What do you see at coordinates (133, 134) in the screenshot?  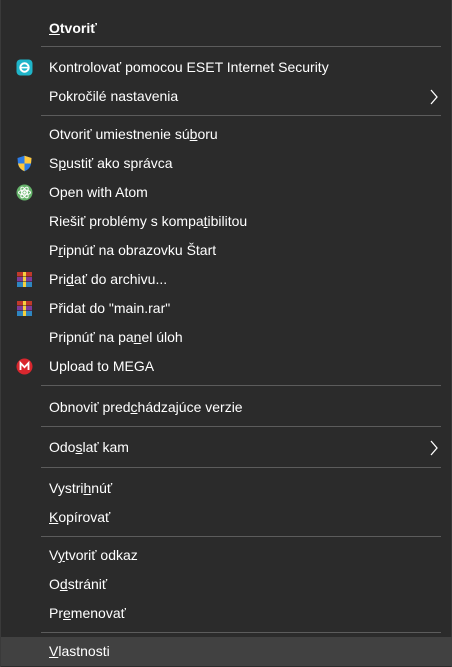 I see `menu-item-label: Otvoriť umiestnenie súboru` at bounding box center [133, 134].